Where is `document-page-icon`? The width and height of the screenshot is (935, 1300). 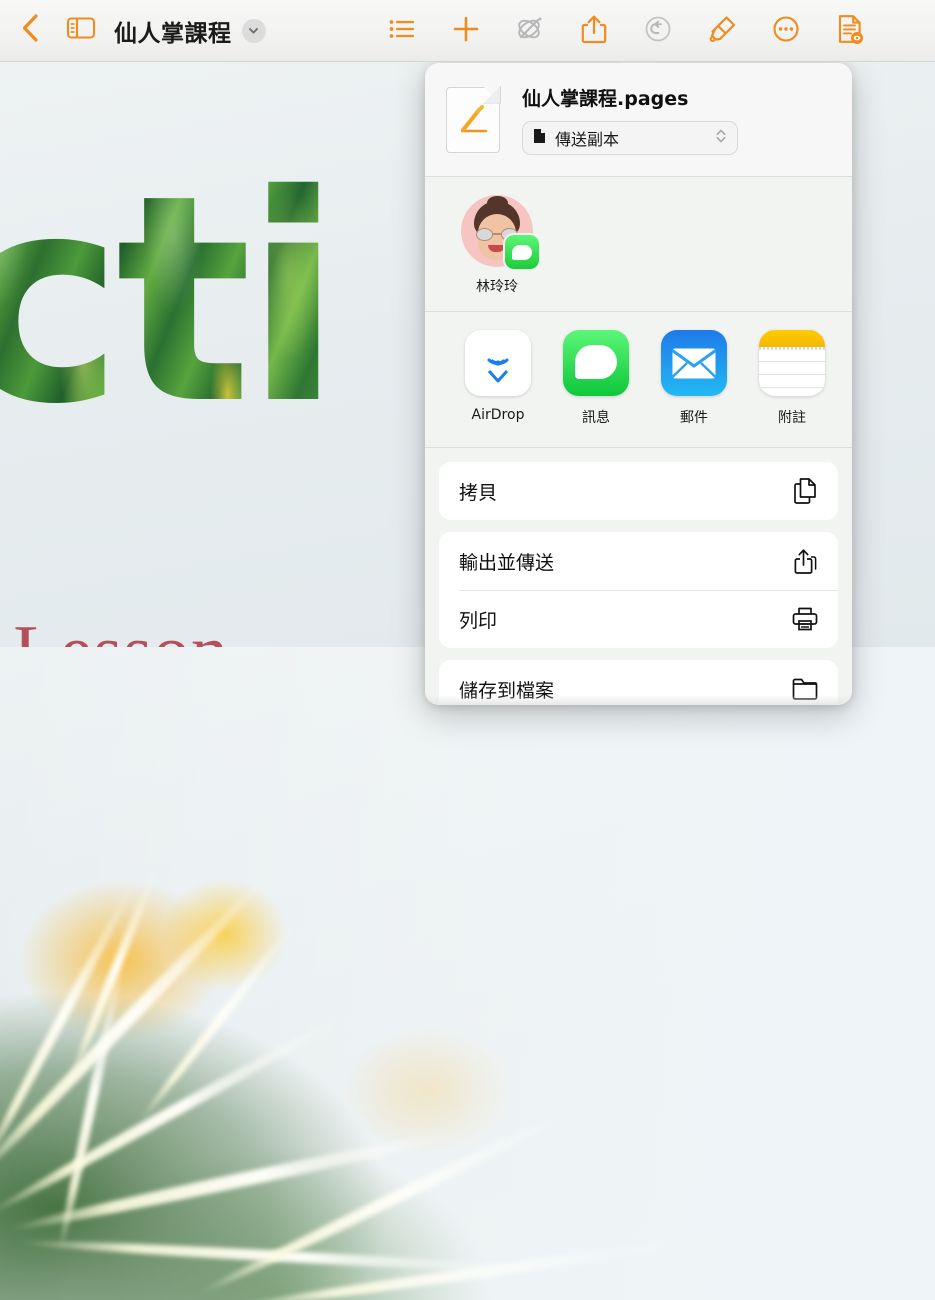
document-page-icon is located at coordinates (539, 138).